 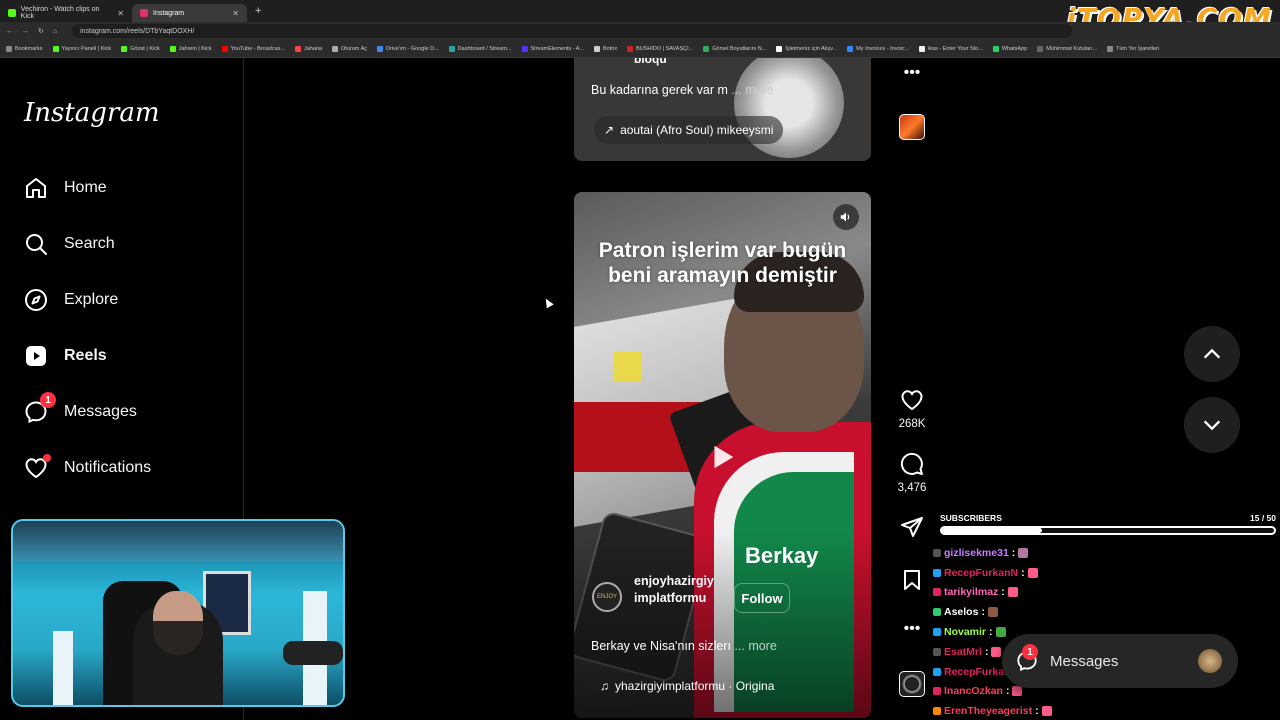 What do you see at coordinates (912, 473) in the screenshot?
I see `comment-button: 3,476` at bounding box center [912, 473].